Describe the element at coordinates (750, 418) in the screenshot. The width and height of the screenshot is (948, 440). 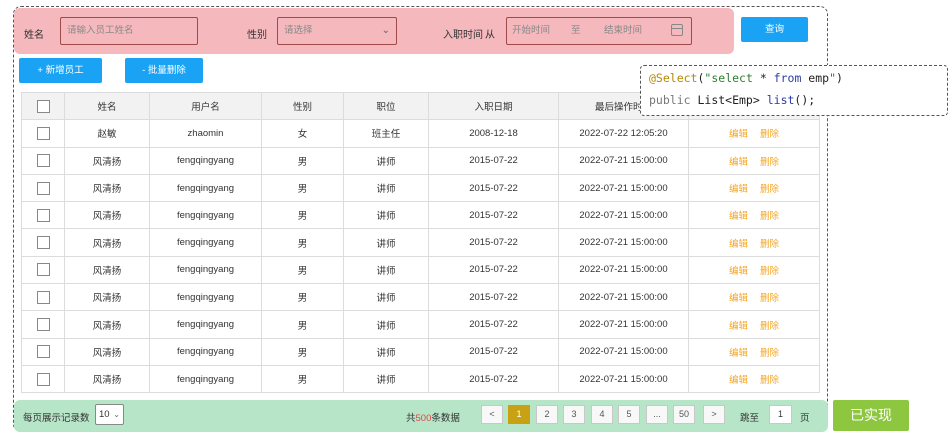
I see `jump-to-label: 跳至` at that location.